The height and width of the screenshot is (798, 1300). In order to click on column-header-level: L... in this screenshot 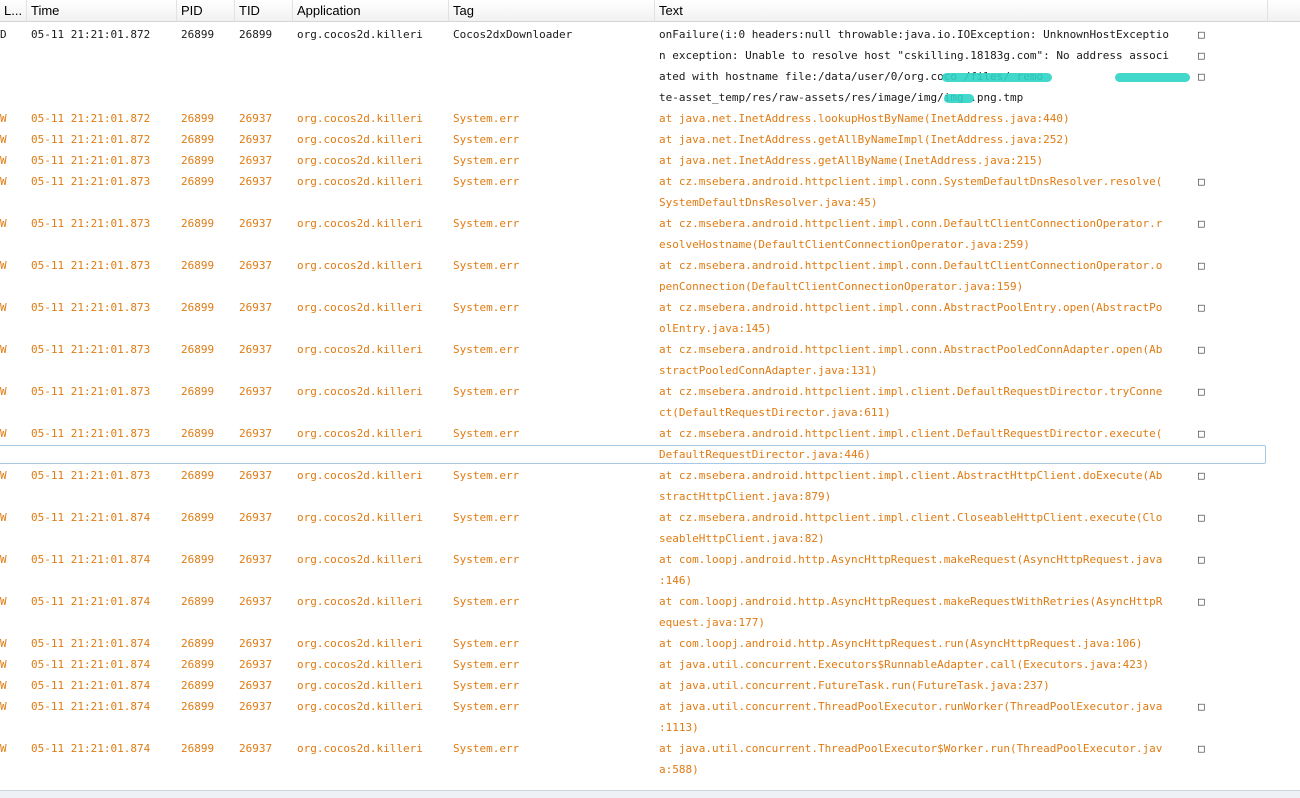, I will do `click(13, 10)`.